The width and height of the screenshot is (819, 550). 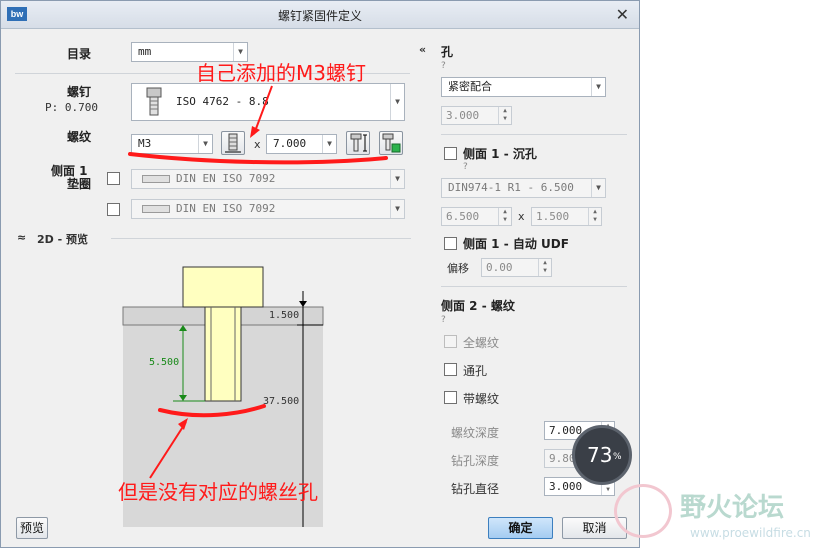 I want to click on watermark-url: www.proewildfire.cn, so click(x=750, y=533).